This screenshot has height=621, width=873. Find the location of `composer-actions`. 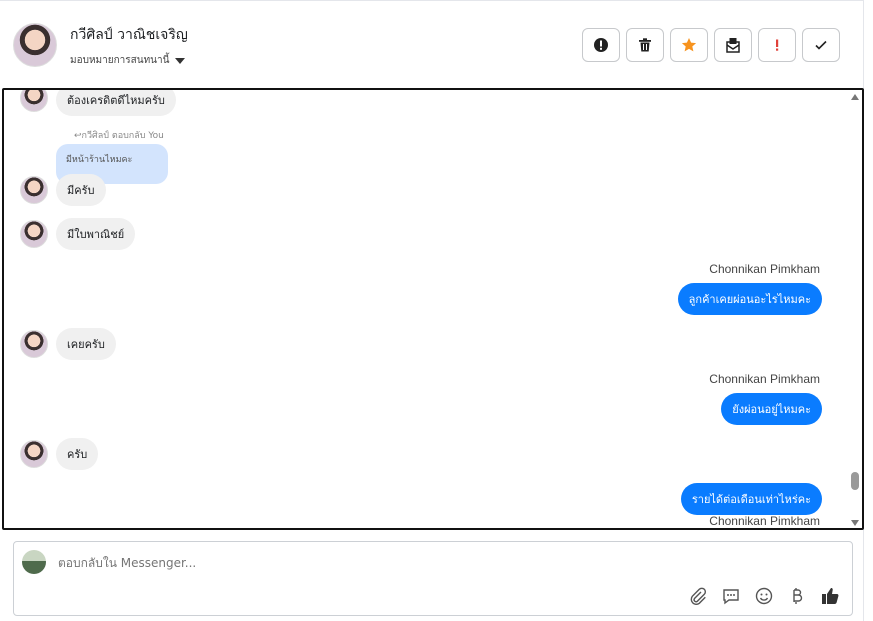

composer-actions is located at coordinates (764, 596).